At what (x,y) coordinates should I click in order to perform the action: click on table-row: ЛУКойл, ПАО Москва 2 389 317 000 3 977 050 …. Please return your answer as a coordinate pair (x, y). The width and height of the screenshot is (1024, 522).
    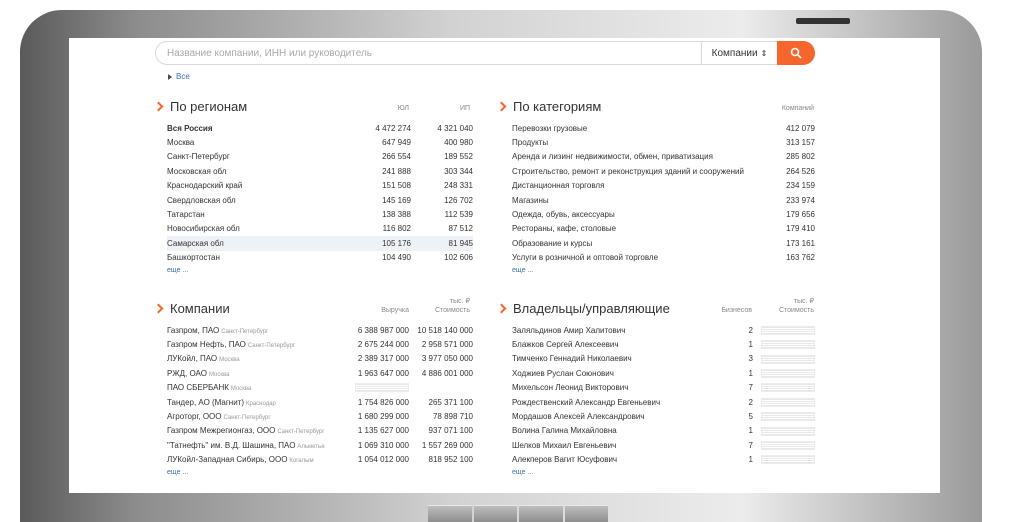
    Looking at the image, I should click on (320, 359).